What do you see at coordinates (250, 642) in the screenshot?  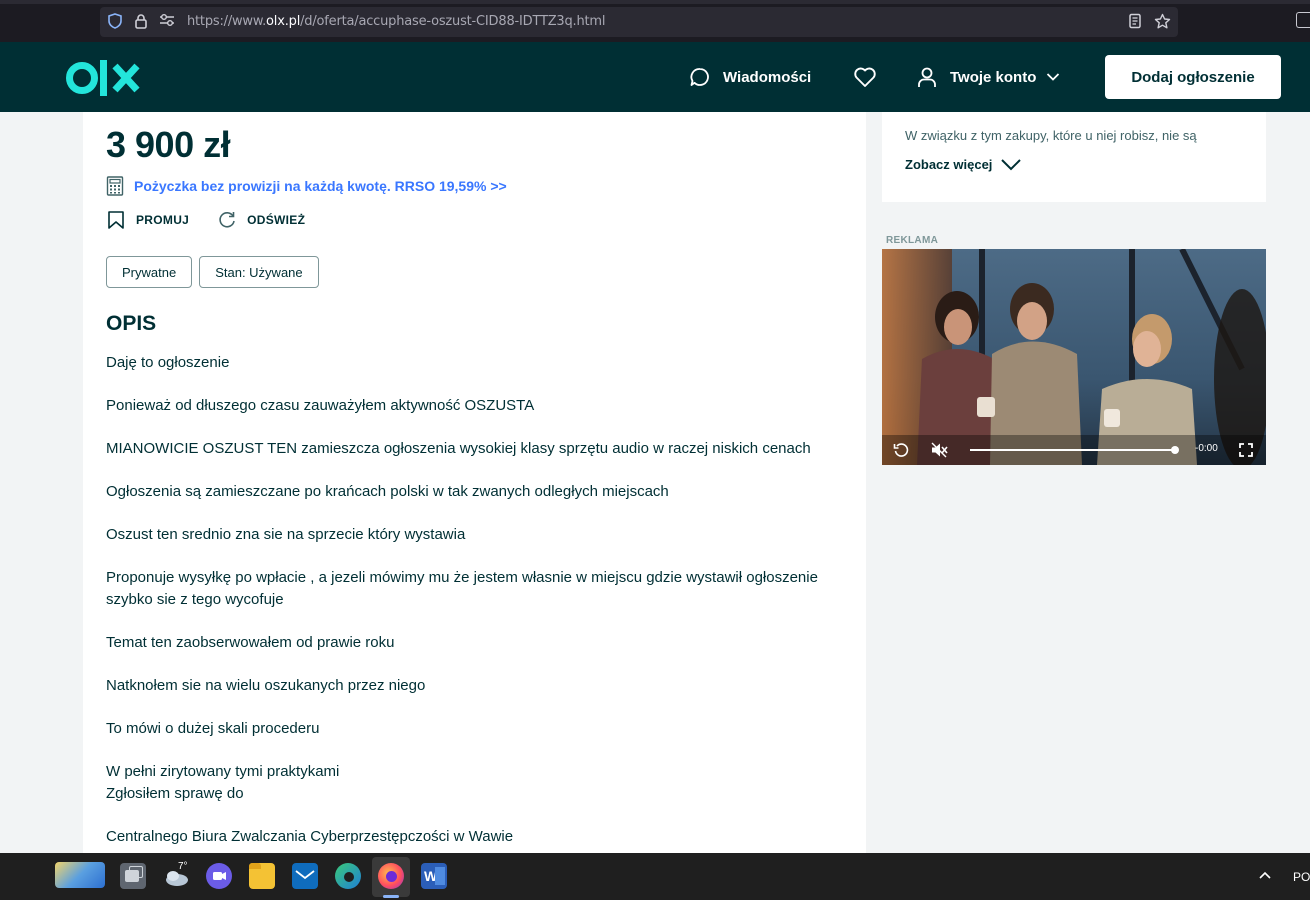 I see `description-paragraph: Temat ten zaobserwowałem od prawie roku` at bounding box center [250, 642].